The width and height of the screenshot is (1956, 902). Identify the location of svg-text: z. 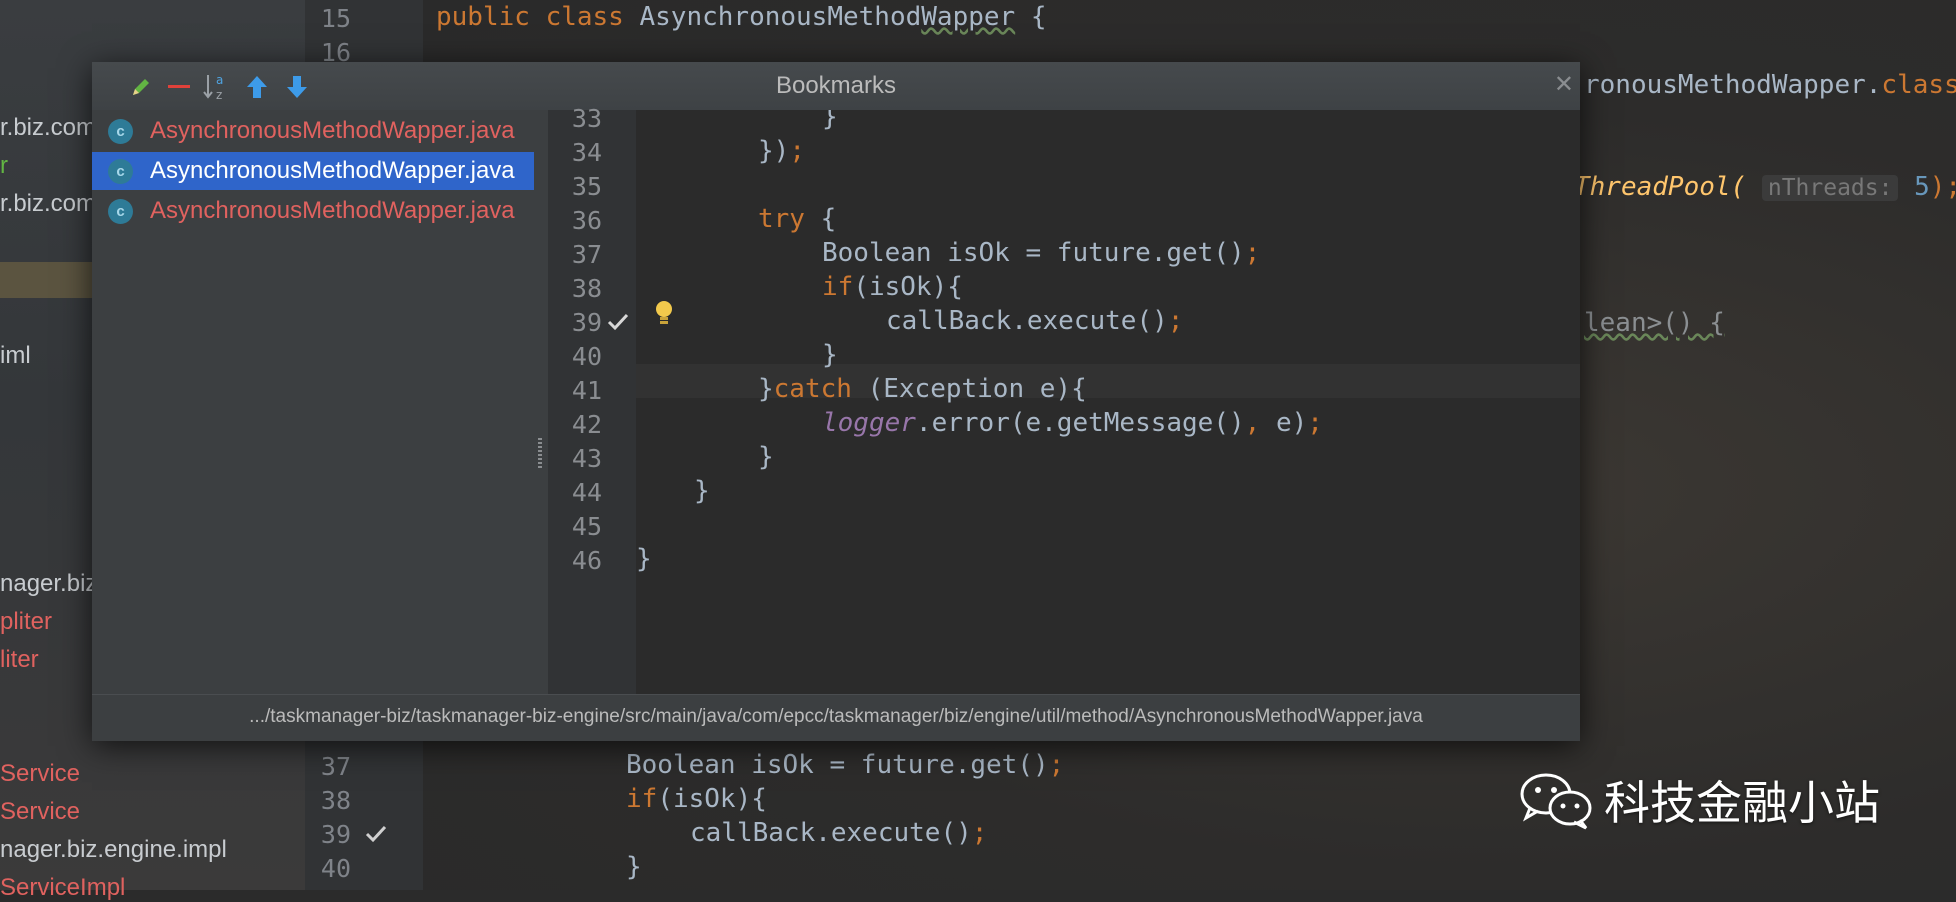
(219, 95).